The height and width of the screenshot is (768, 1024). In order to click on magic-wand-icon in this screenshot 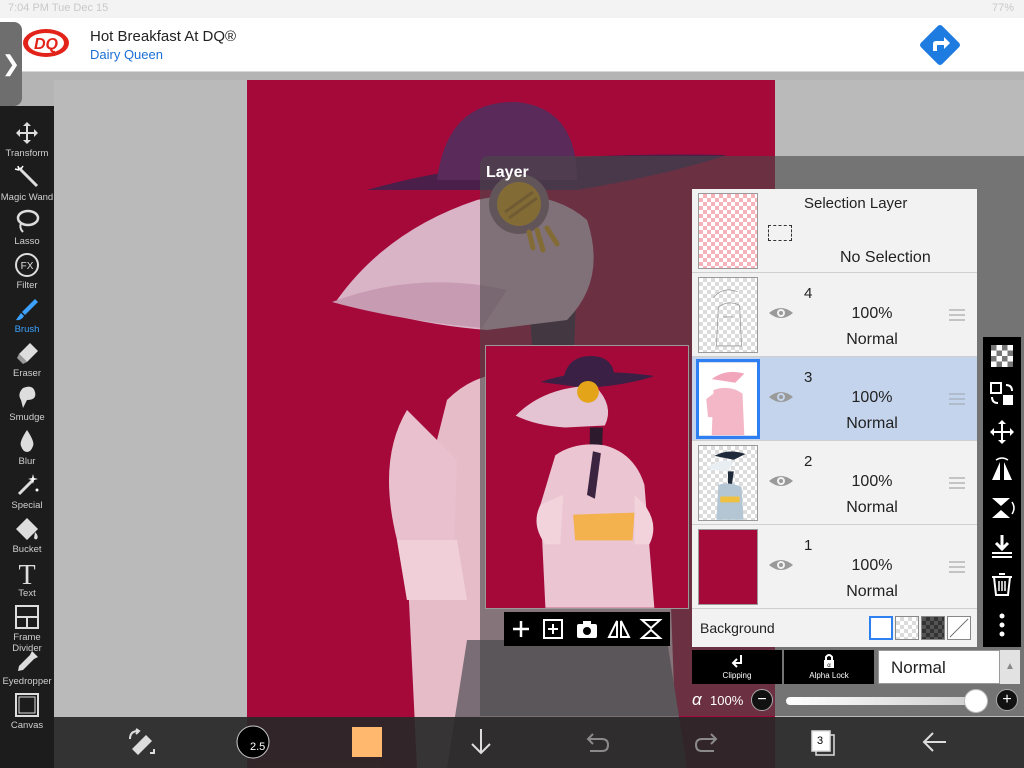, I will do `click(26, 176)`.